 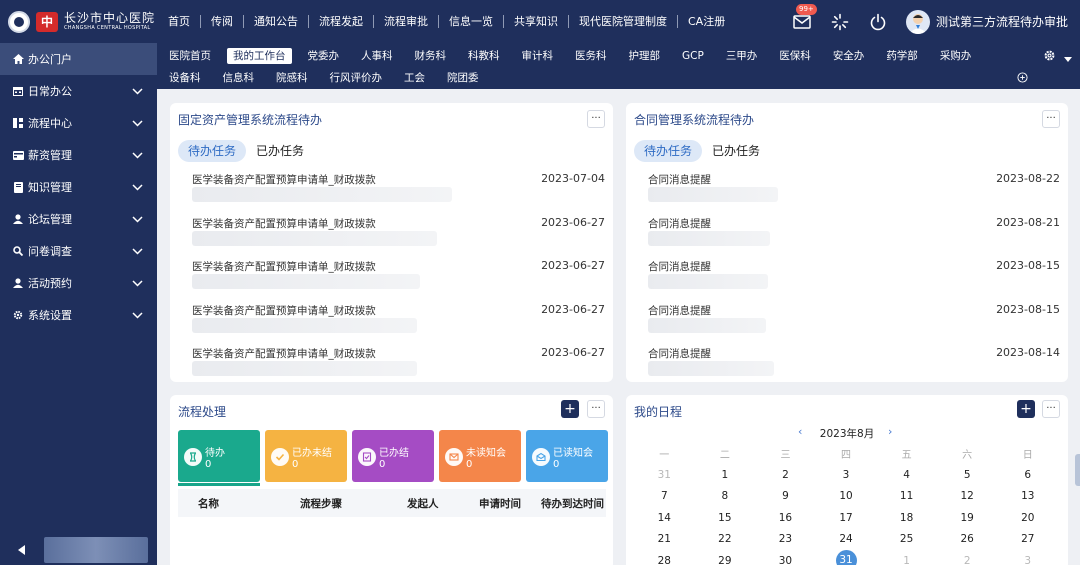 What do you see at coordinates (846, 518) in the screenshot?
I see `calendar-day: 17` at bounding box center [846, 518].